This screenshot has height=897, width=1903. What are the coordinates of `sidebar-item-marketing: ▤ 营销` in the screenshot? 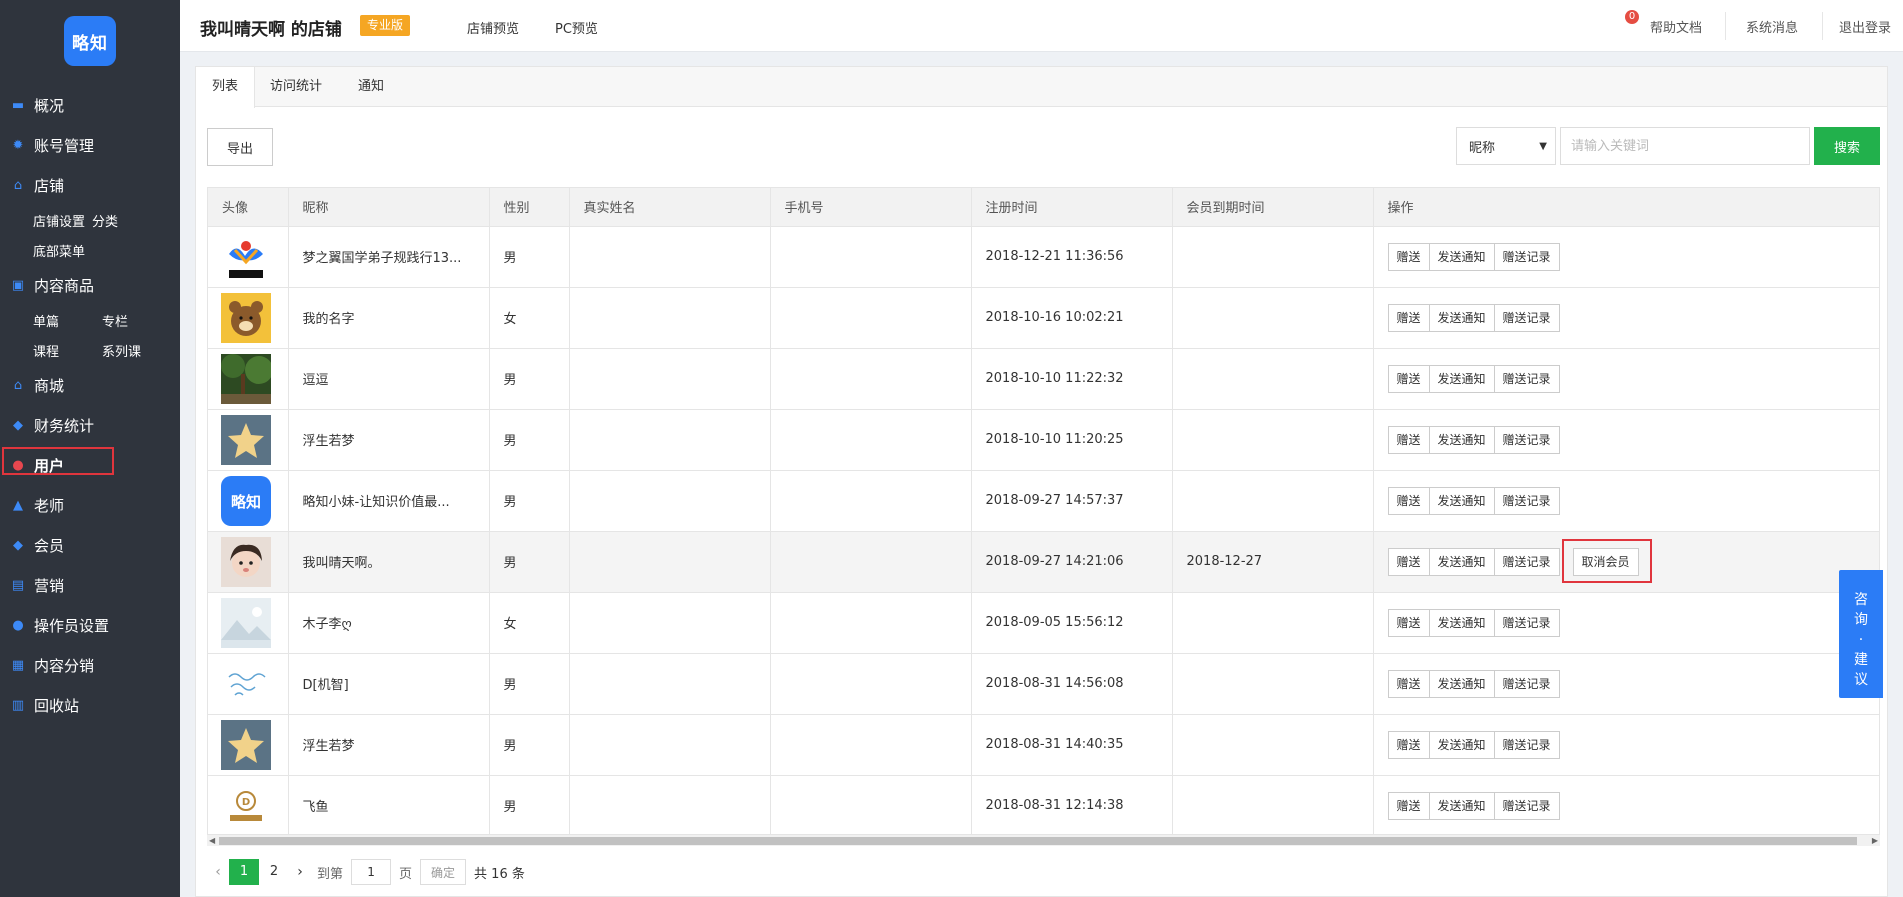 It's located at (90, 585).